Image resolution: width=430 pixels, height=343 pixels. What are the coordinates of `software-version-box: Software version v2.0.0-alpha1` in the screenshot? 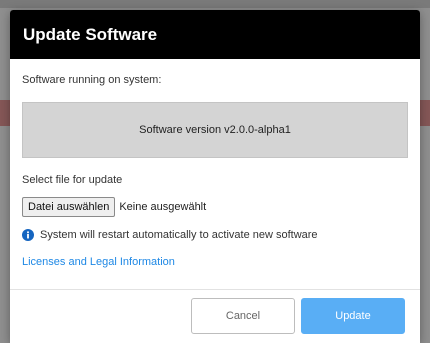 It's located at (215, 130).